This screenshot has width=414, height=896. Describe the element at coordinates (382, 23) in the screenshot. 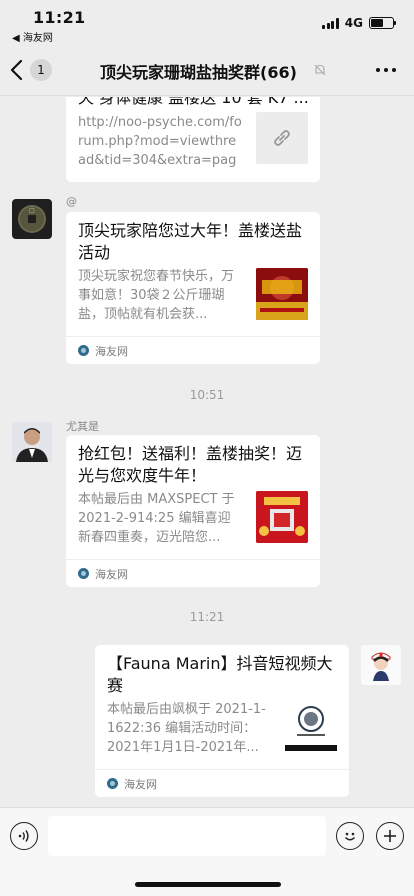

I see `battery-icon` at that location.